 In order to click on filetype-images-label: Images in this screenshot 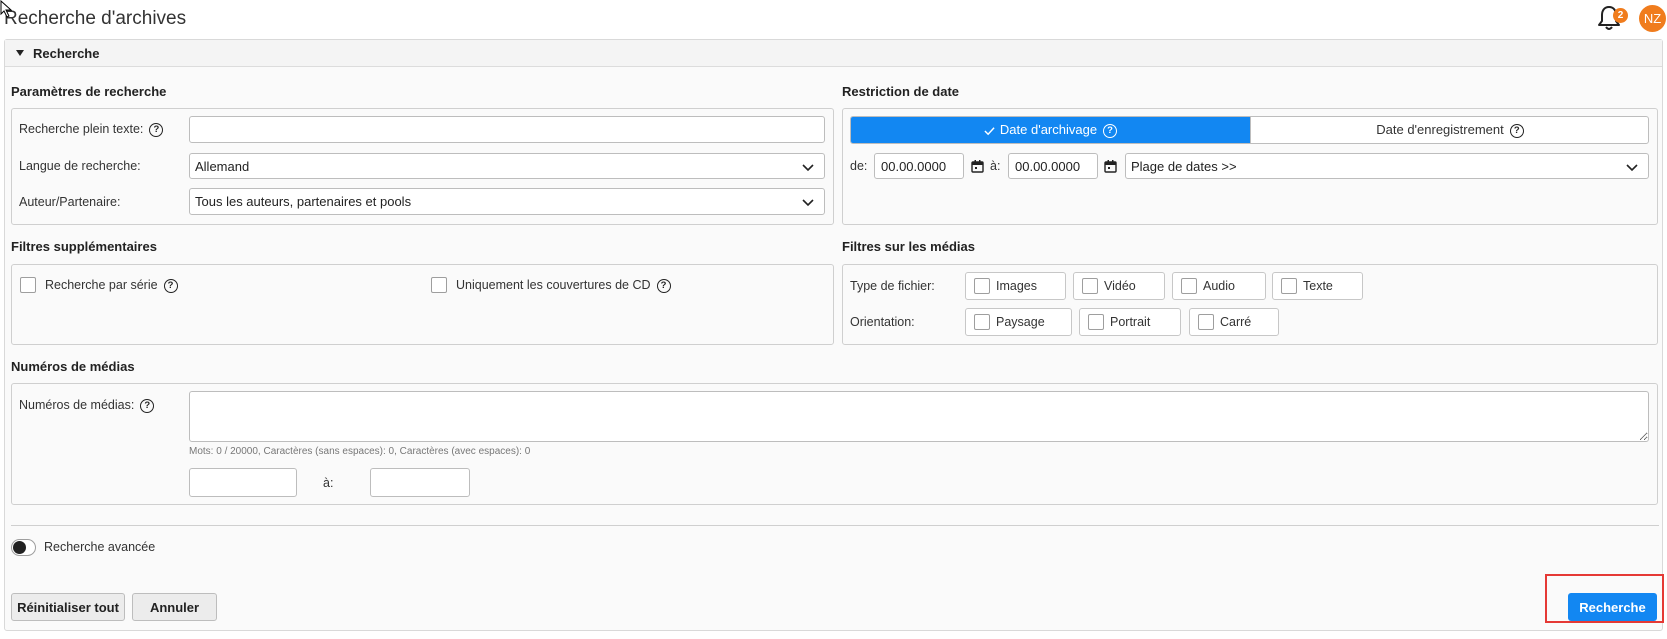, I will do `click(1016, 286)`.